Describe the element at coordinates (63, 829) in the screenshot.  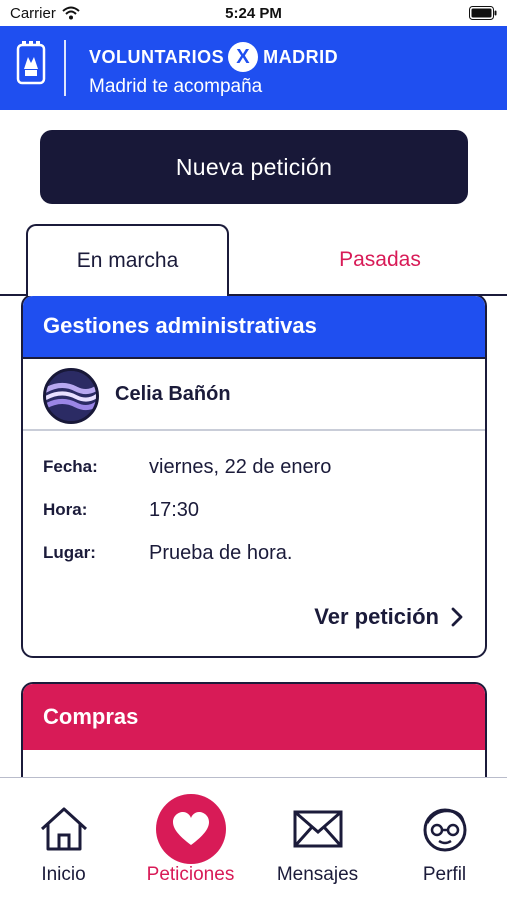
I see `house-icon` at that location.